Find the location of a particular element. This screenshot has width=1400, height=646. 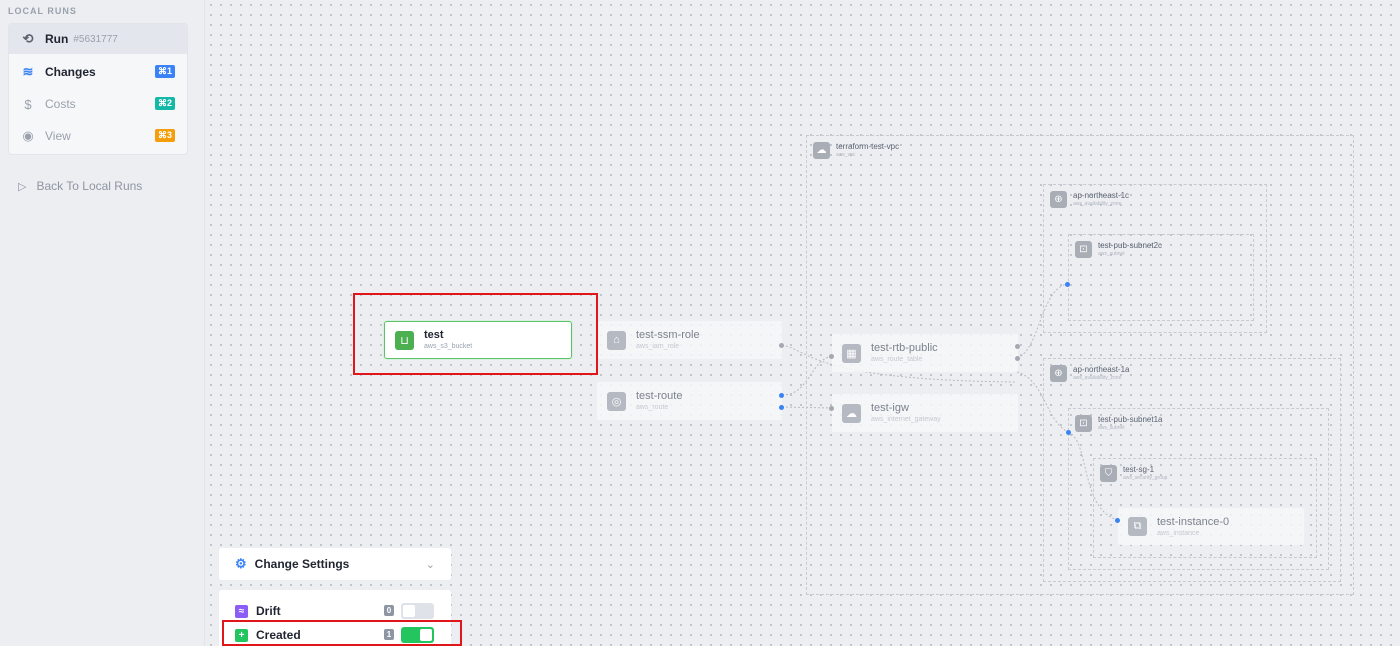

sidebar-item-view: ◉ View ⌘3 is located at coordinates (98, 136).